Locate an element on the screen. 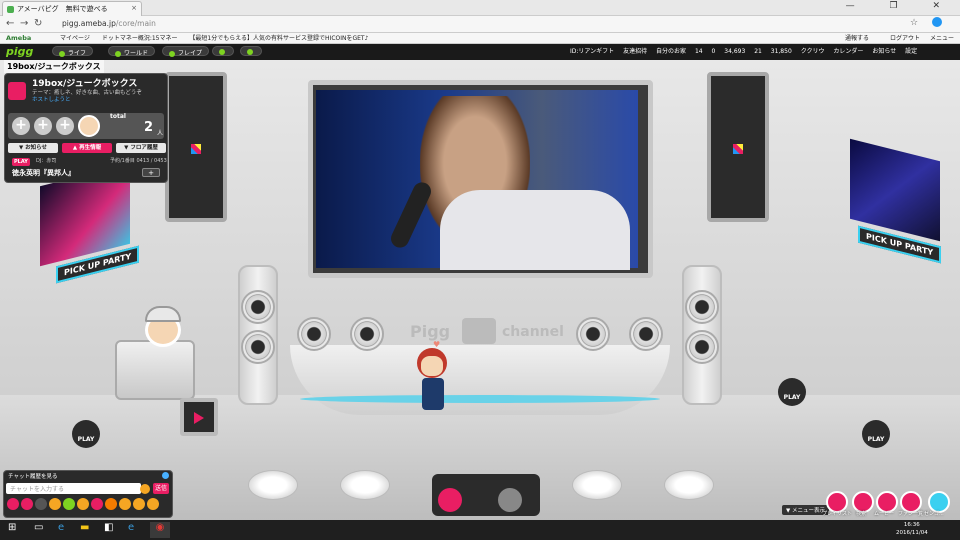  chat-input: チャットを入力する is located at coordinates (73, 488).